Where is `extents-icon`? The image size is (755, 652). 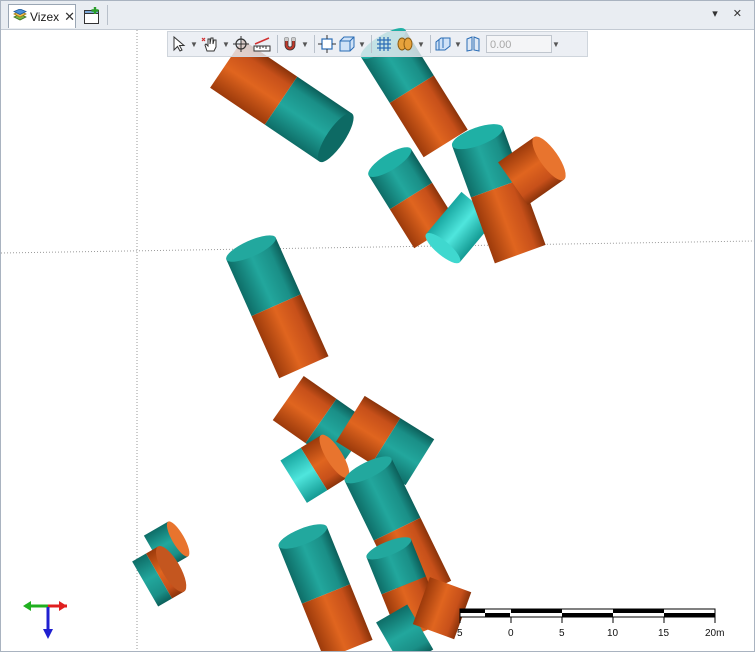
extents-icon is located at coordinates (327, 44).